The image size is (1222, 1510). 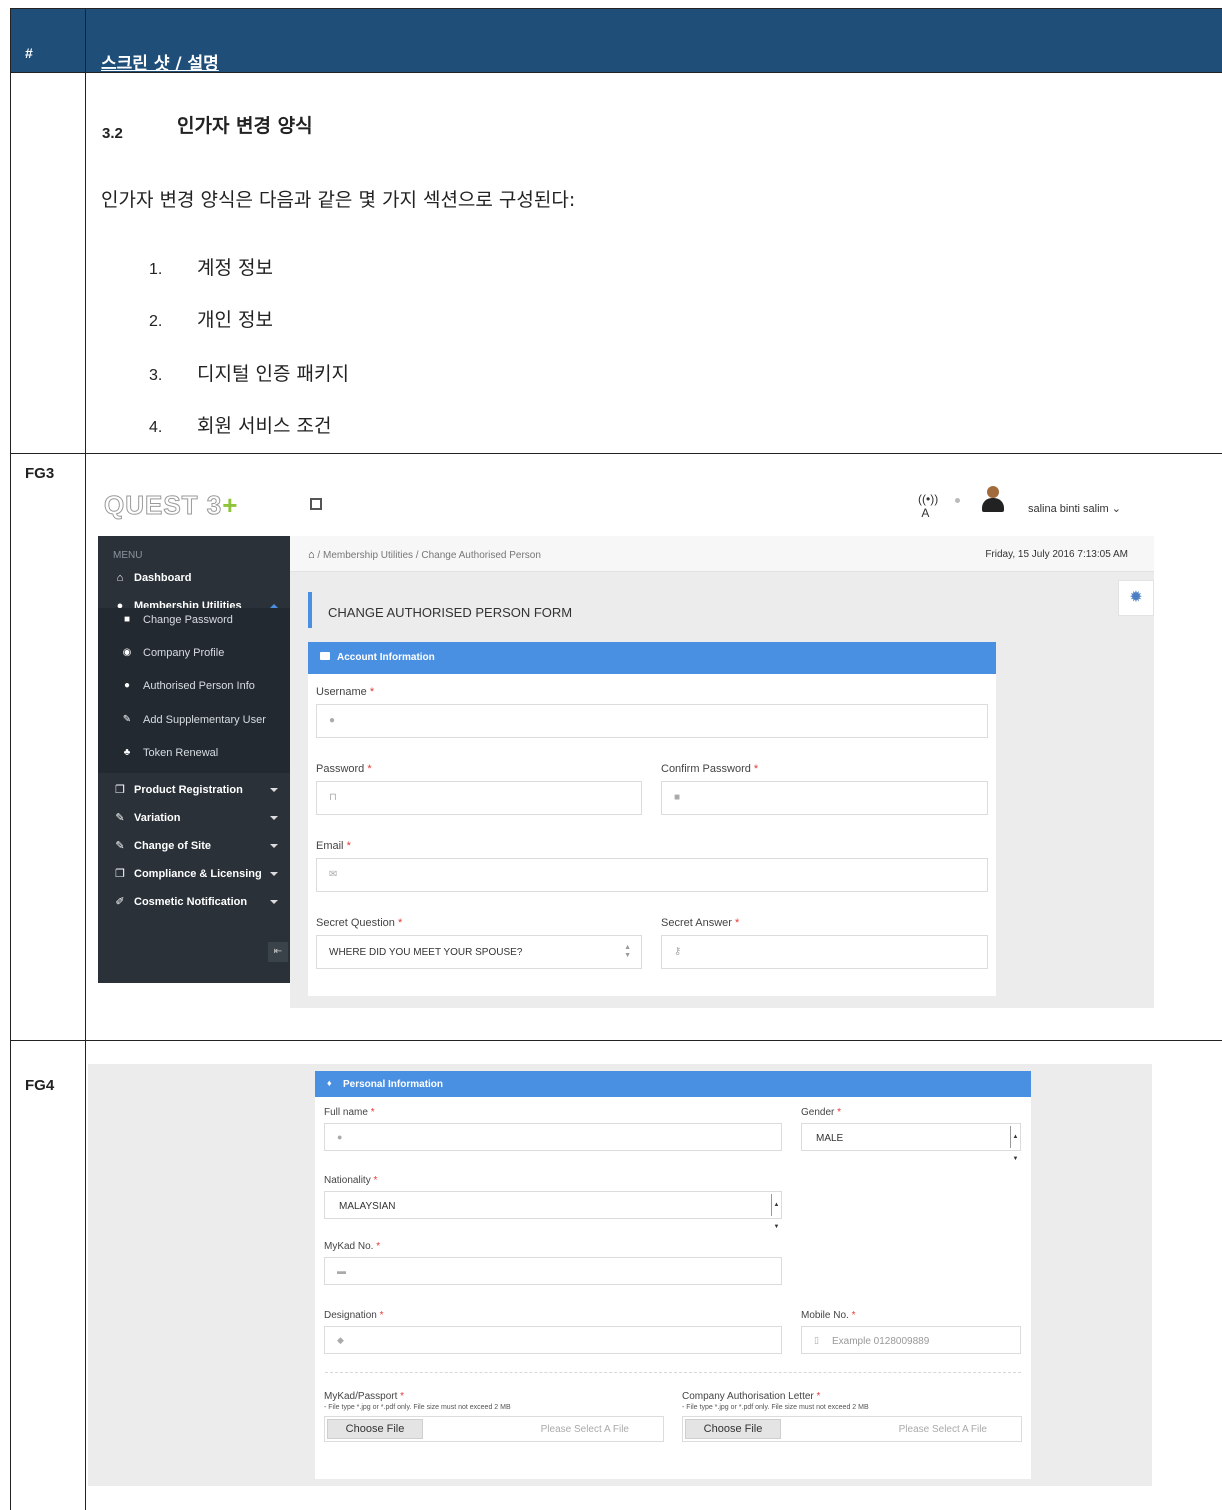 I want to click on header-hash: #, so click(x=29, y=53).